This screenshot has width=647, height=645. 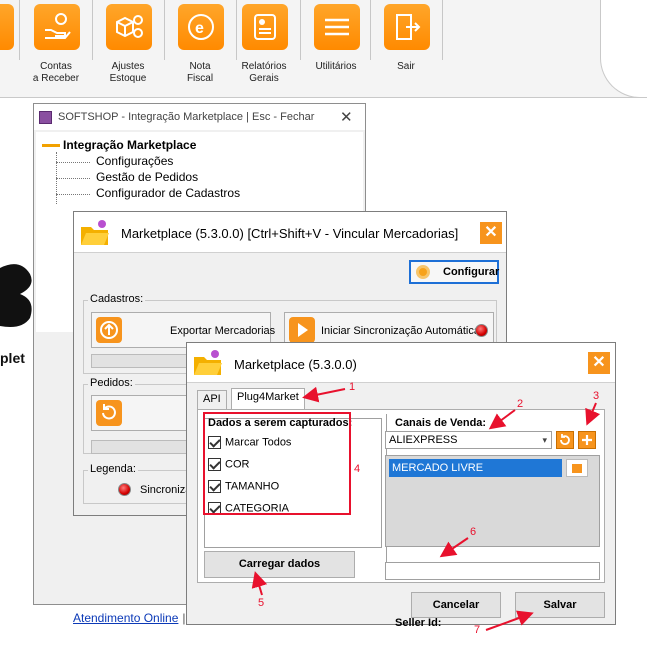 I want to click on annotation-5: 5, so click(x=261, y=603).